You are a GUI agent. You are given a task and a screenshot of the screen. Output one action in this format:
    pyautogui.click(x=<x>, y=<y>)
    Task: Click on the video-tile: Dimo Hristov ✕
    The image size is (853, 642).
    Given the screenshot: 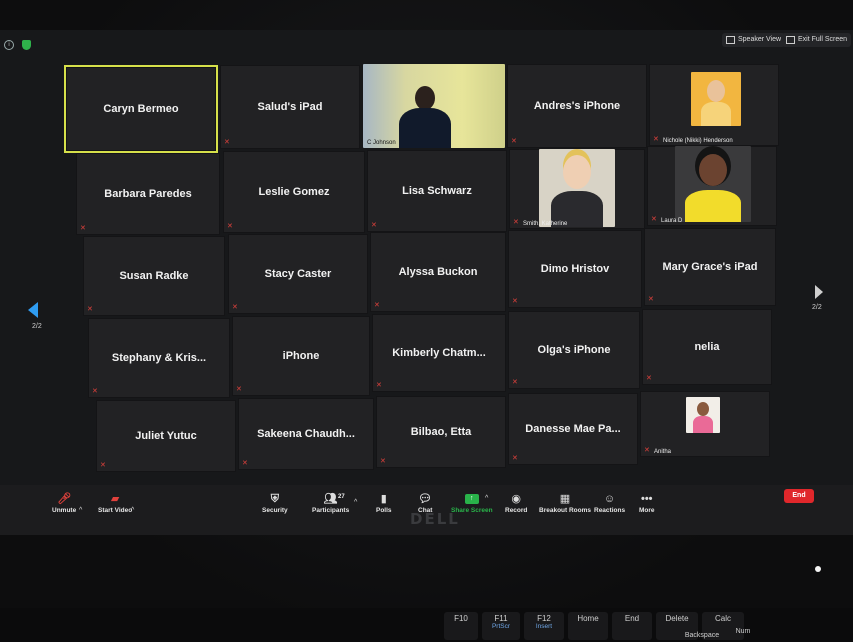 What is the action you would take?
    pyautogui.click(x=575, y=269)
    